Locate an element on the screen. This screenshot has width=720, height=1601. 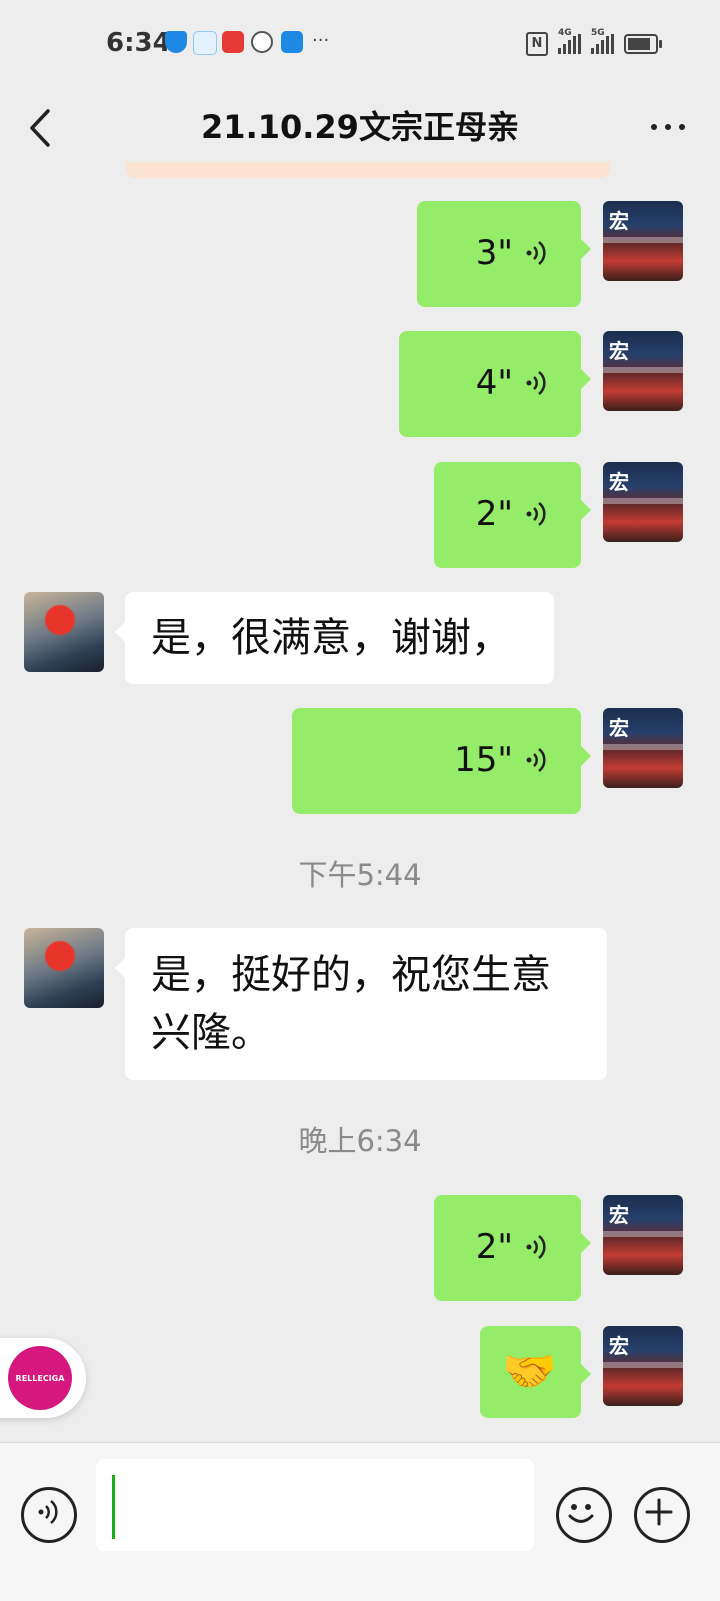
more-button is located at coordinates (668, 127).